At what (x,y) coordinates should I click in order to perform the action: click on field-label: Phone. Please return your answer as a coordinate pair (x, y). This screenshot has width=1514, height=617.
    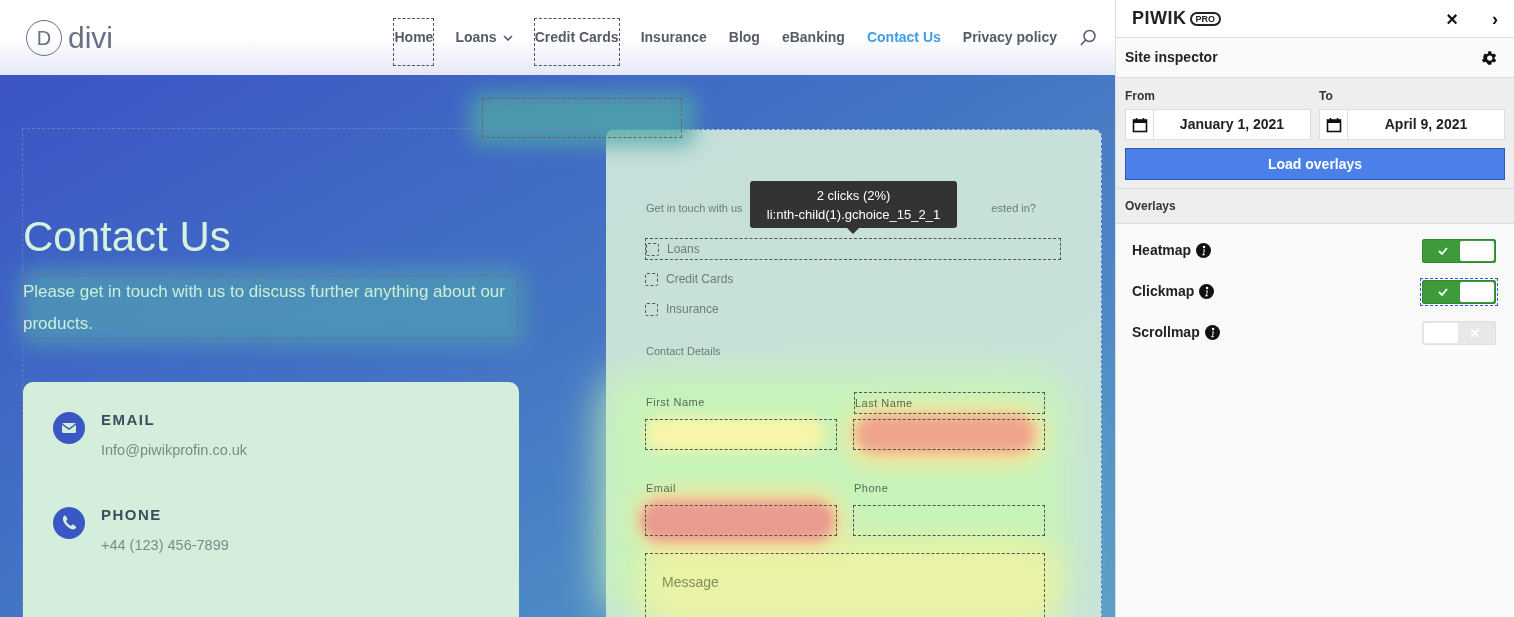
    Looking at the image, I should click on (871, 488).